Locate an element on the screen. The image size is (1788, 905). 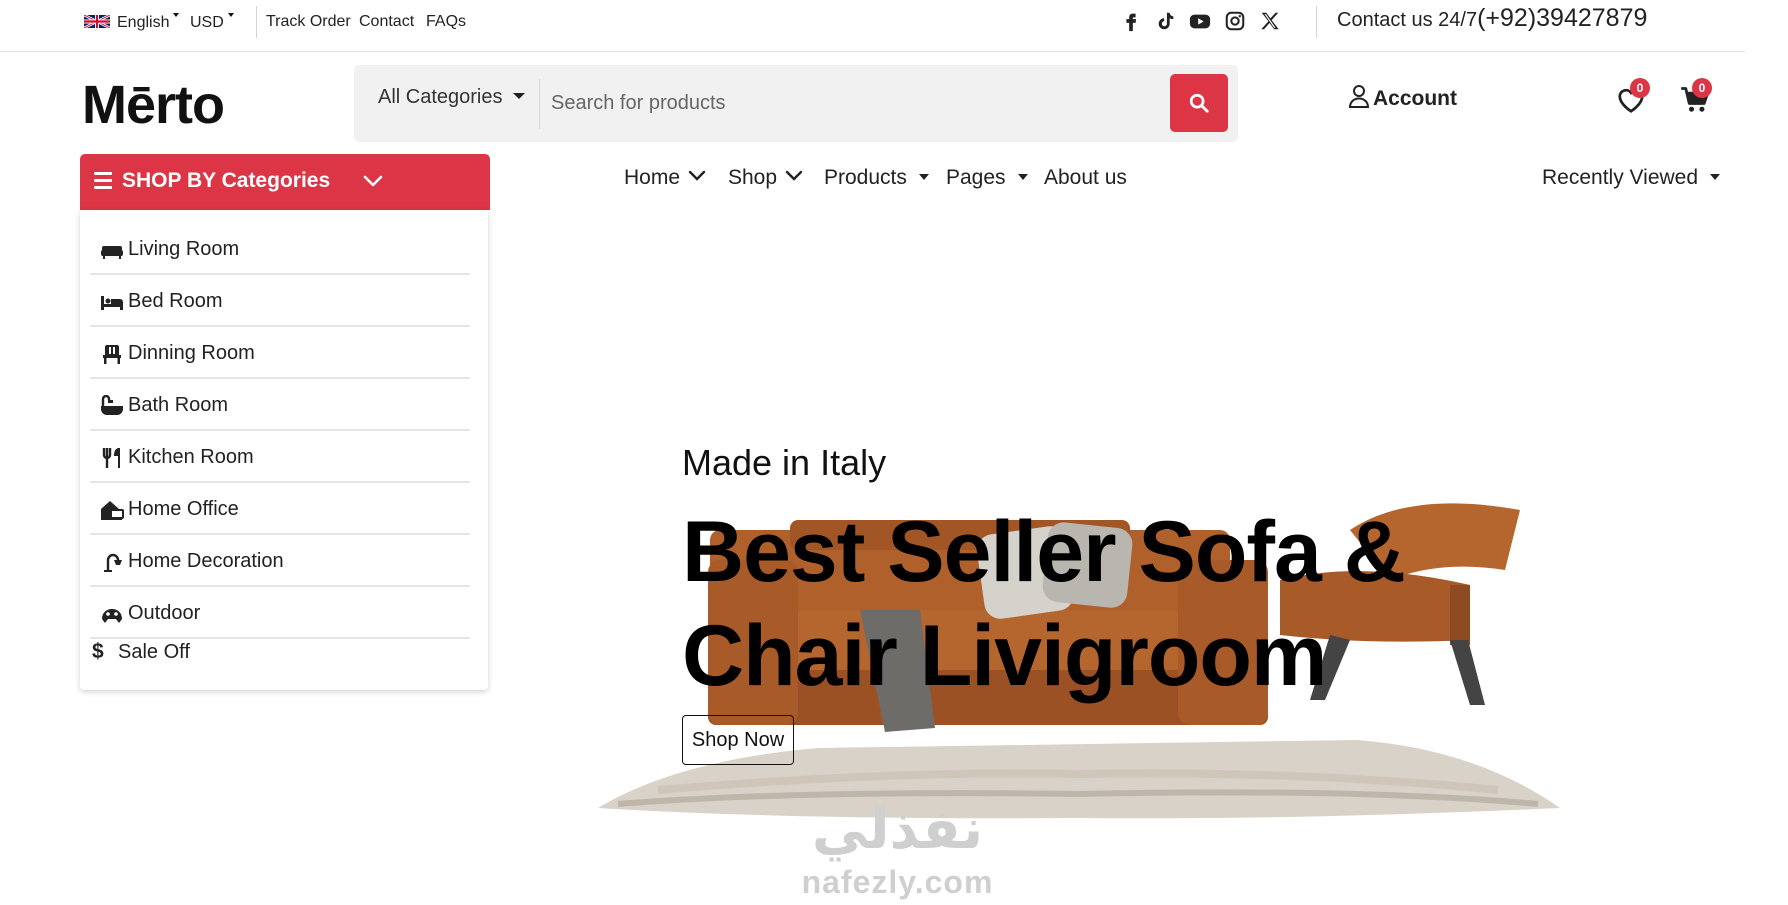
lamp-icon is located at coordinates (113, 562).